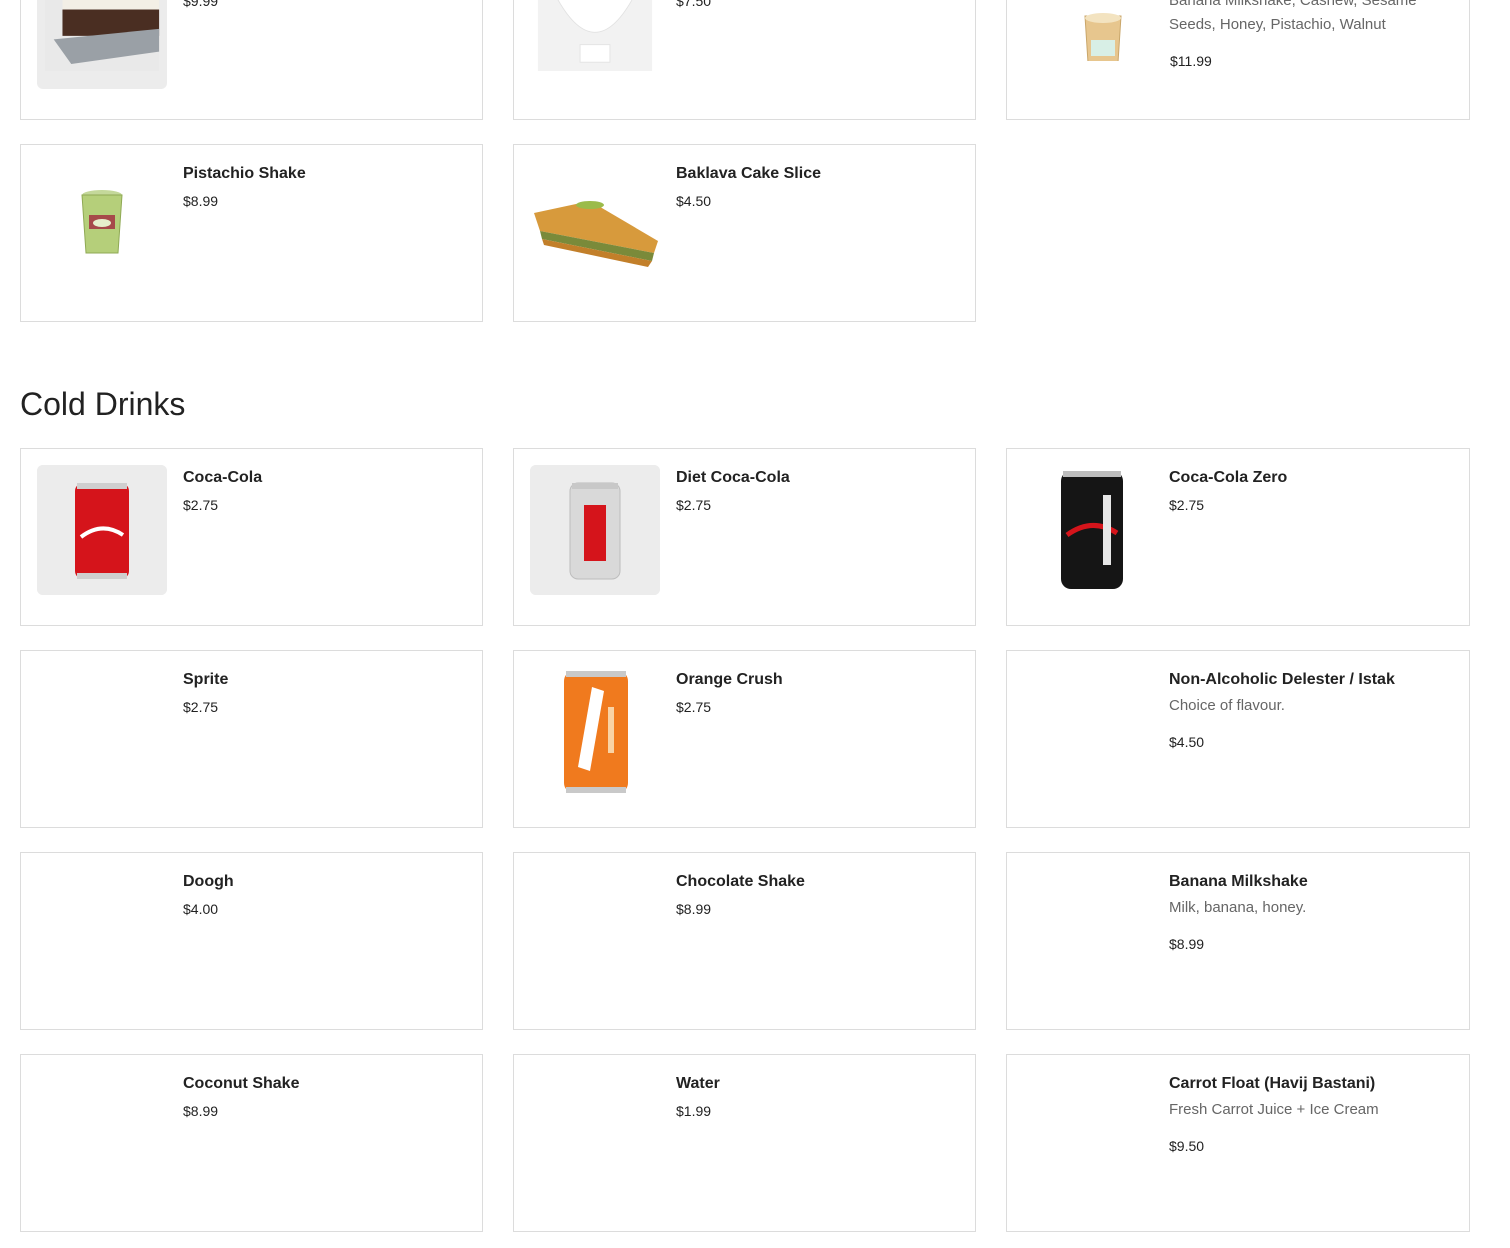 The image size is (1510, 1248). What do you see at coordinates (740, 881) in the screenshot?
I see `item-name: Chocolate Shake` at bounding box center [740, 881].